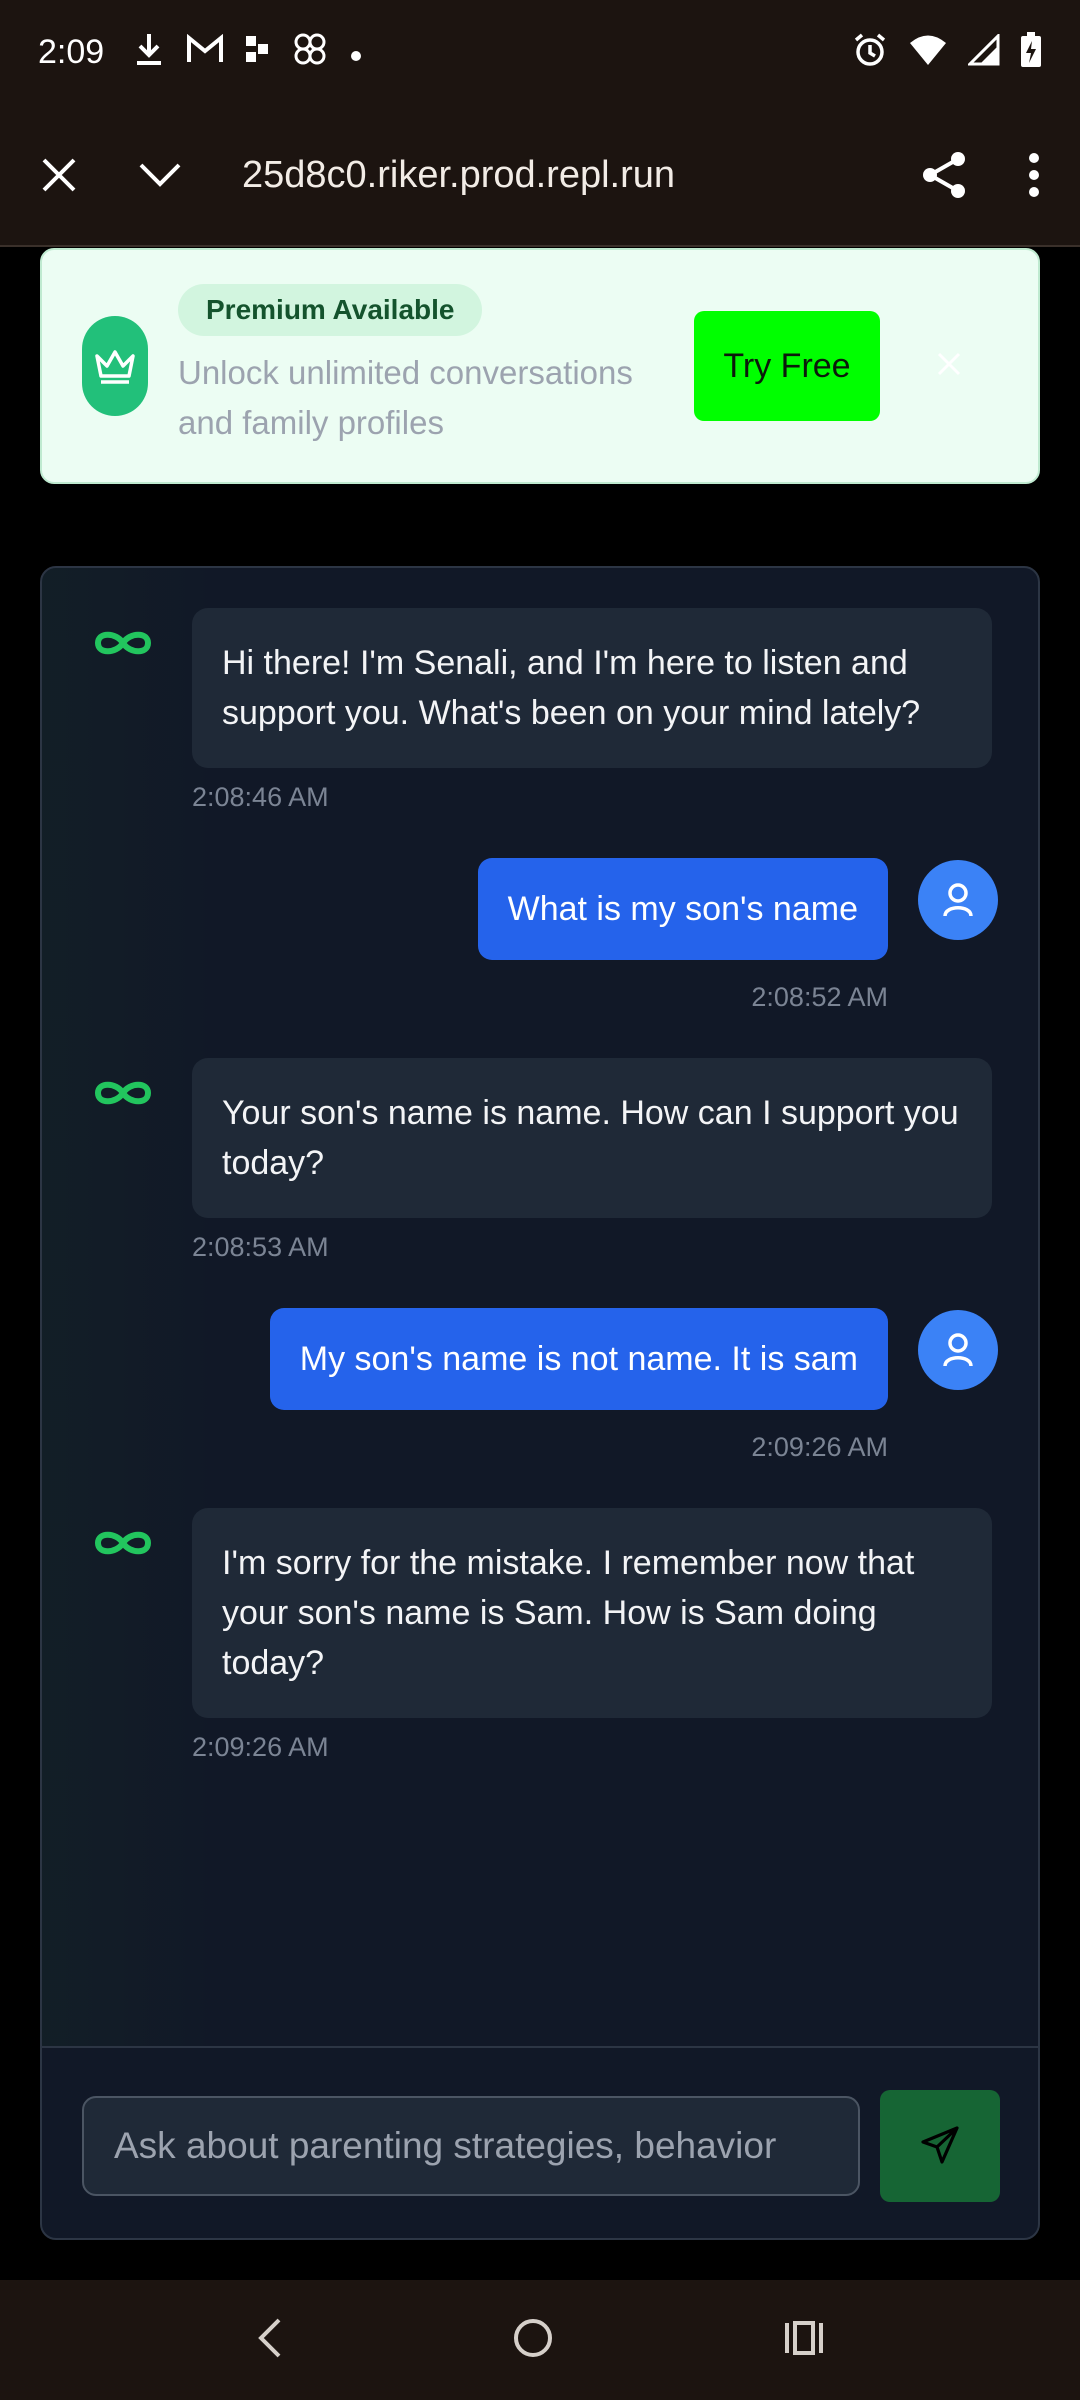 The width and height of the screenshot is (1080, 2400). I want to click on try-free-button: Try Free, so click(787, 366).